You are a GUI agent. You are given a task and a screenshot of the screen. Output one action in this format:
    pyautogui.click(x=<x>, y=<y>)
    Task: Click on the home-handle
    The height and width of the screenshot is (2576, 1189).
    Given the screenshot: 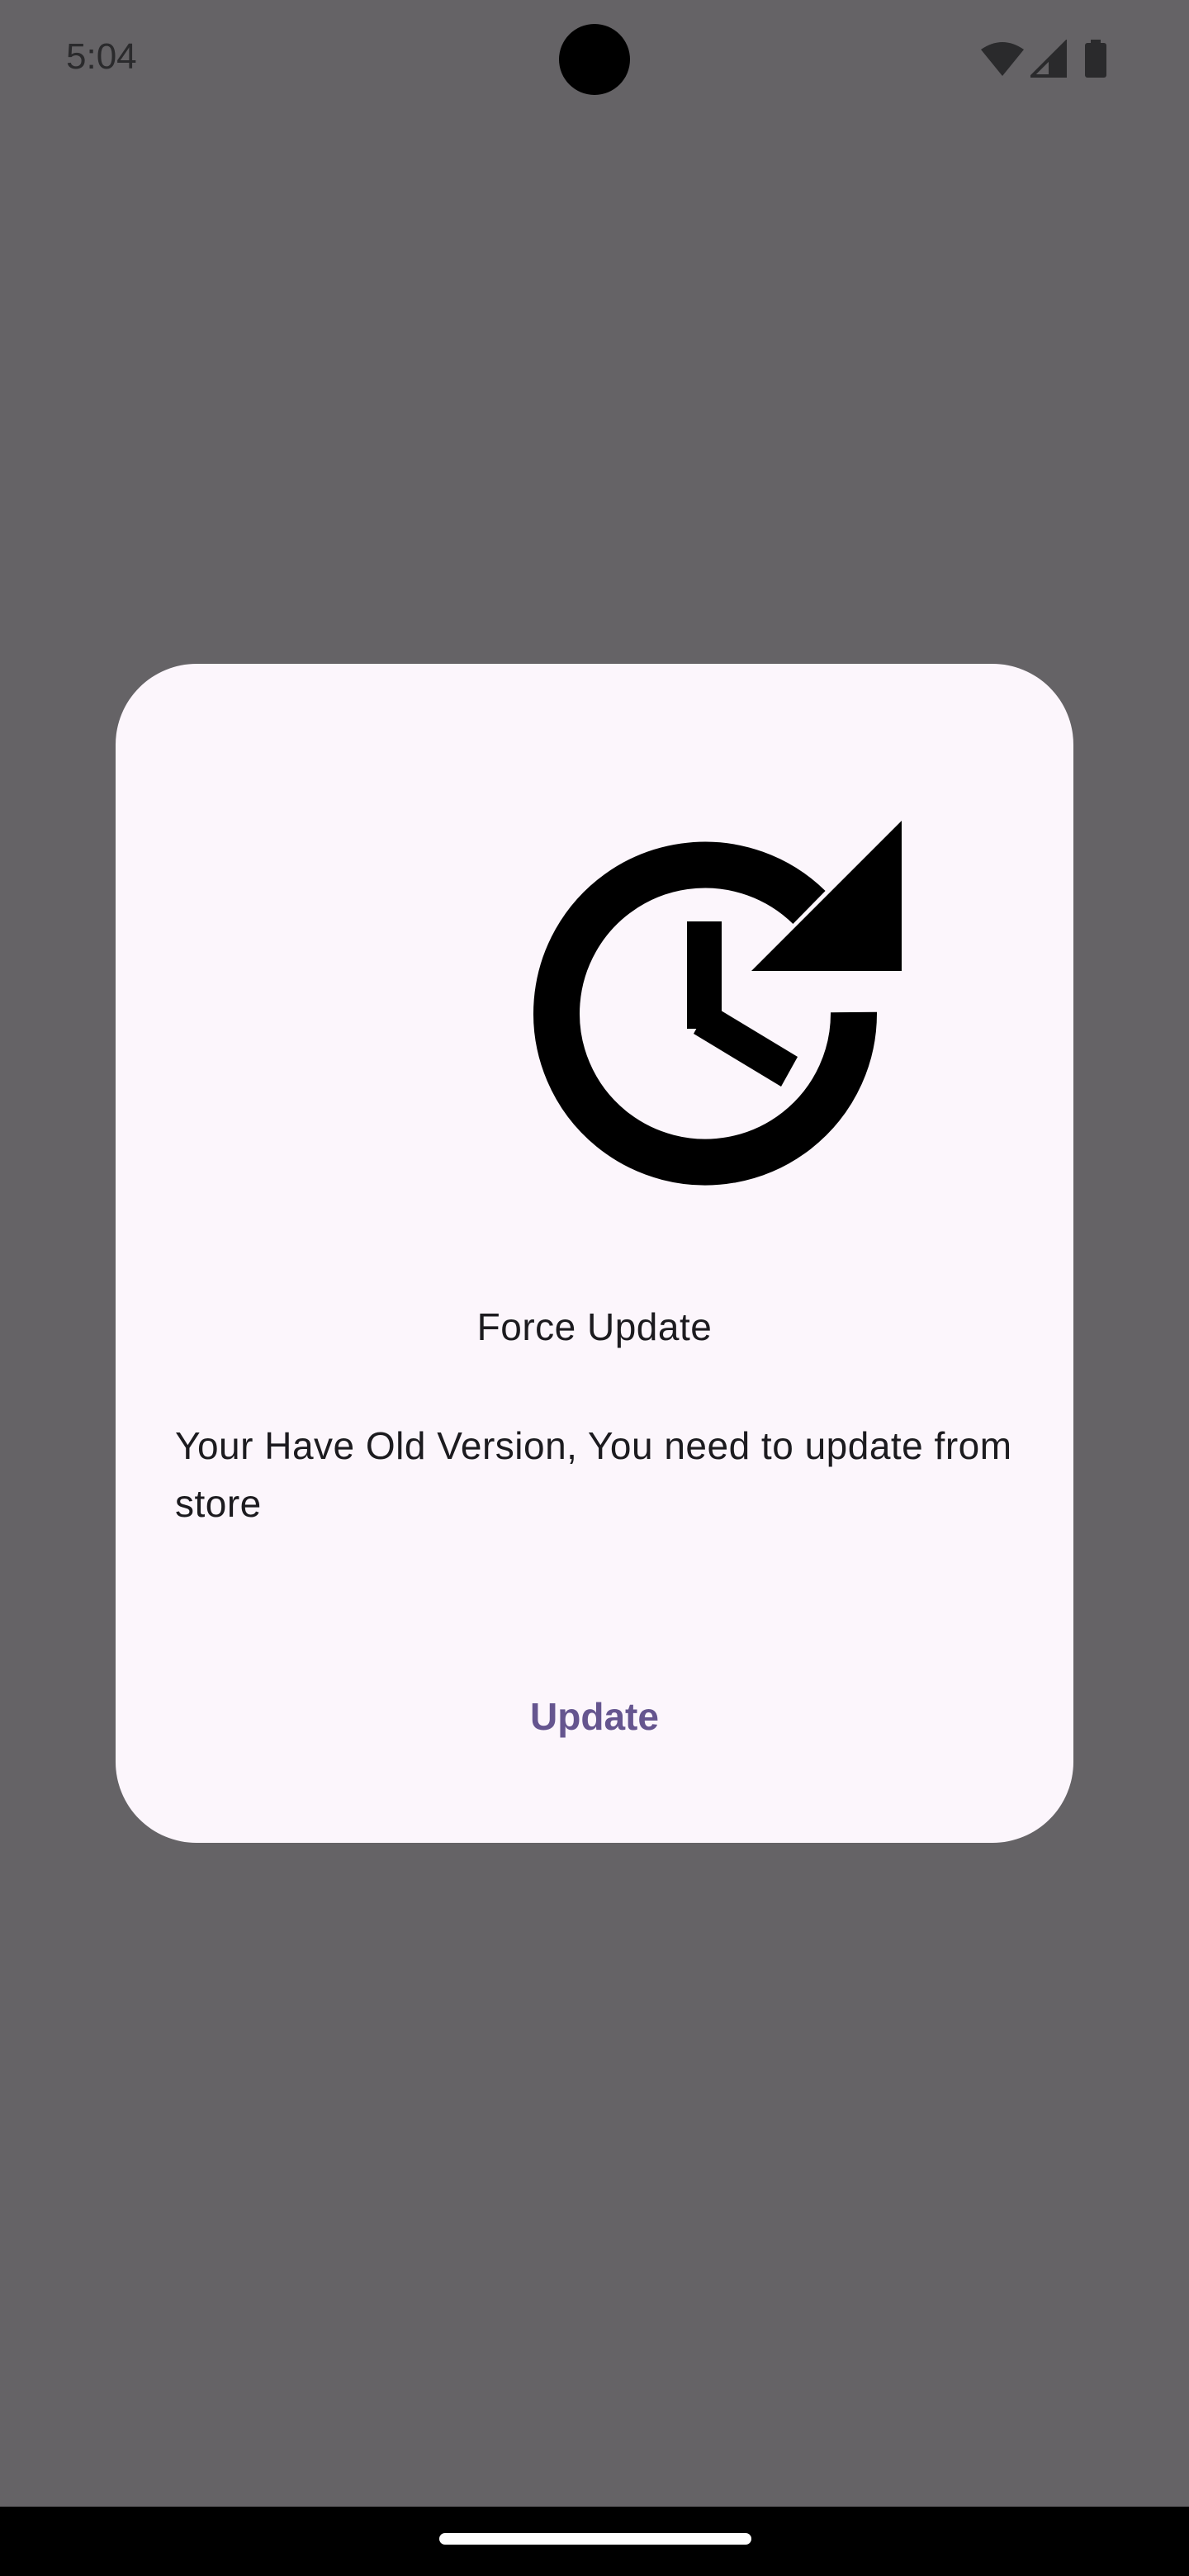 What is the action you would take?
    pyautogui.click(x=595, y=2539)
    